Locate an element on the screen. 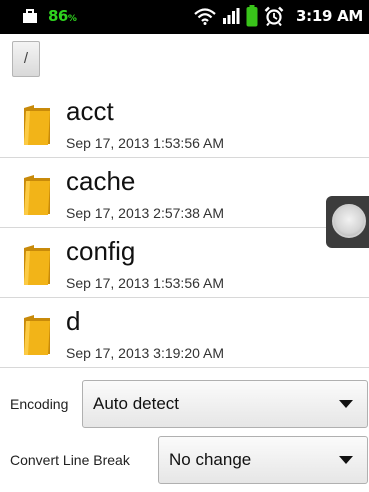  encoding-label: Encoding is located at coordinates (39, 404).